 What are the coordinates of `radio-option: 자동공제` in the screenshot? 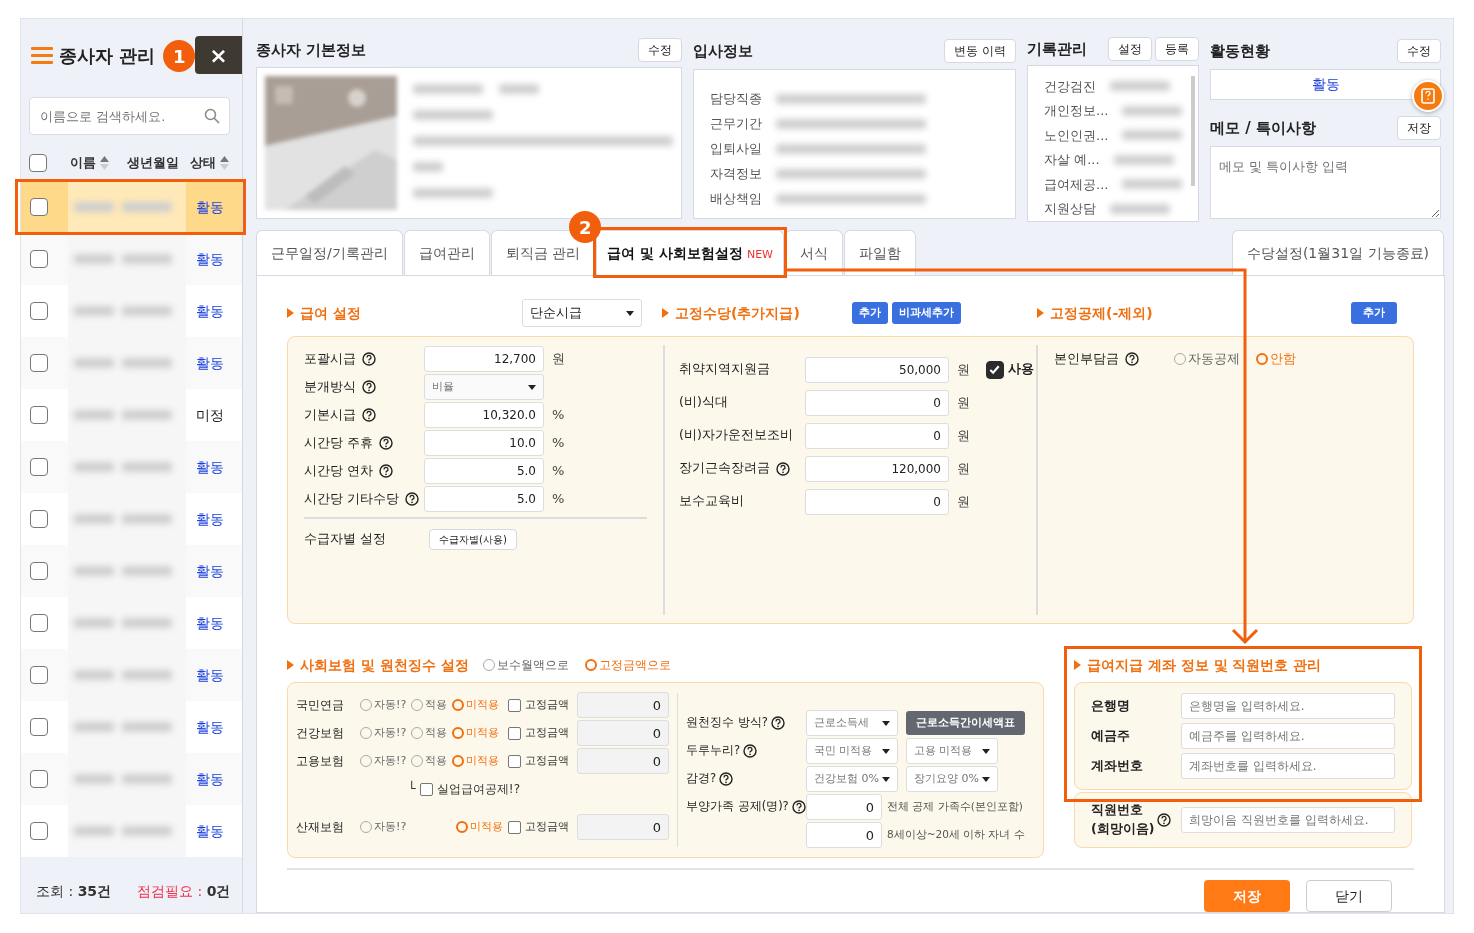 It's located at (1207, 359).